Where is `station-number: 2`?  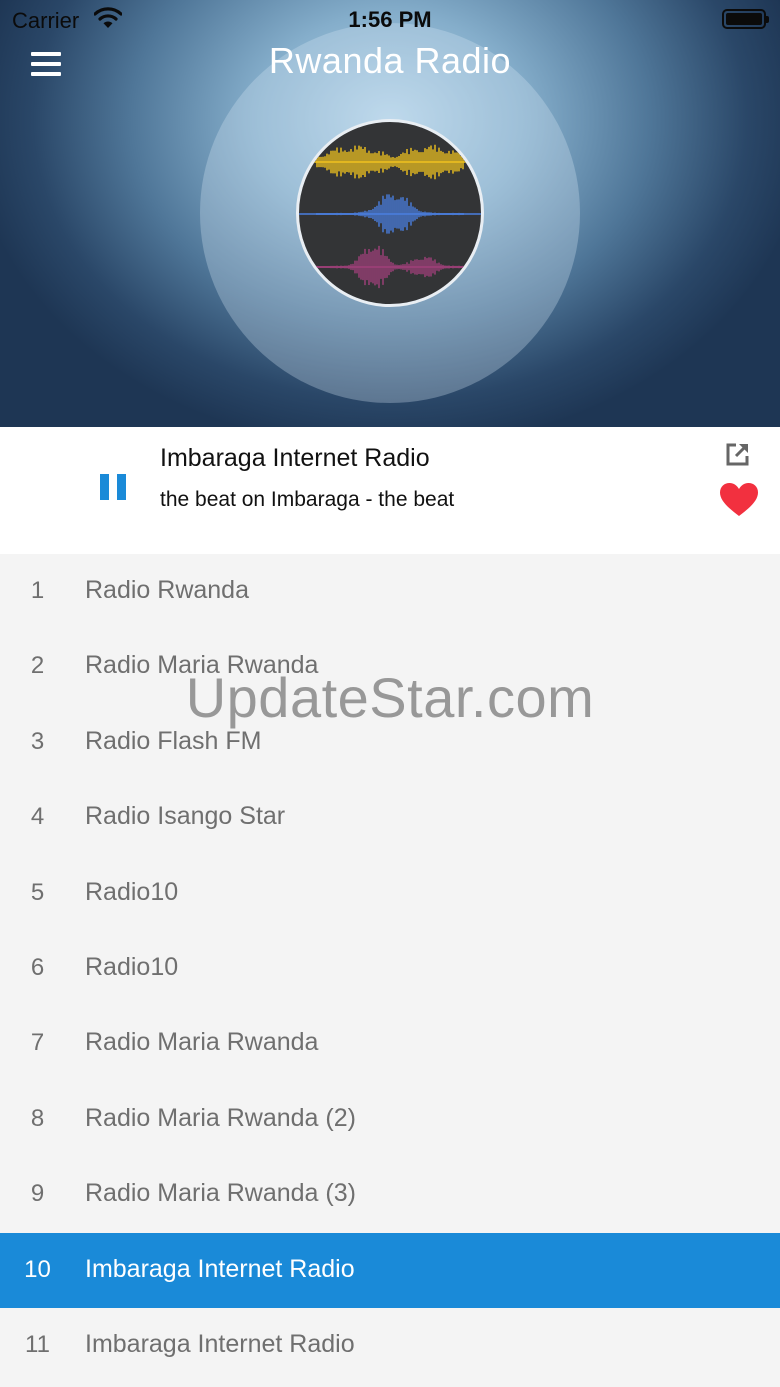
station-number: 2 is located at coordinates (37, 666).